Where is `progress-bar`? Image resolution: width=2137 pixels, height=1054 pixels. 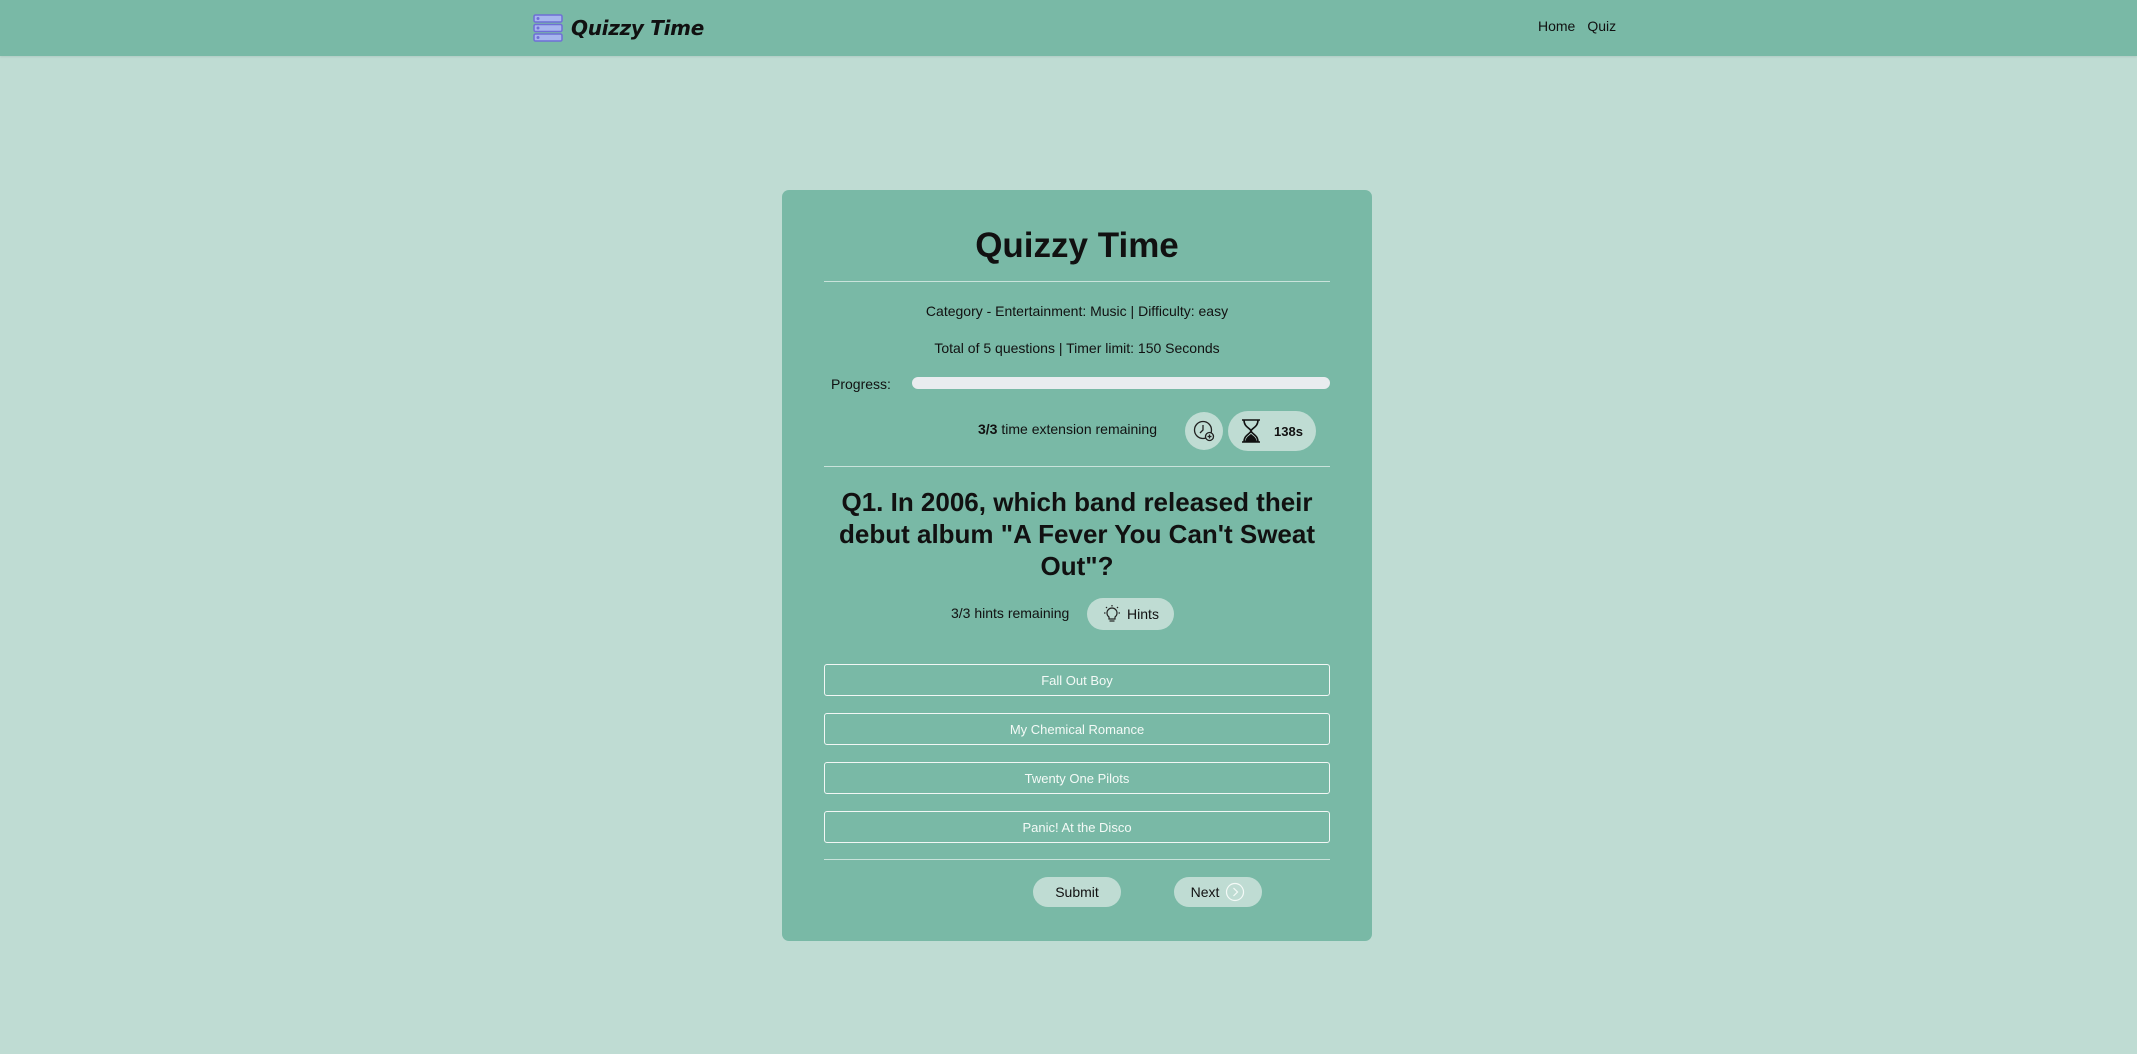 progress-bar is located at coordinates (1121, 383).